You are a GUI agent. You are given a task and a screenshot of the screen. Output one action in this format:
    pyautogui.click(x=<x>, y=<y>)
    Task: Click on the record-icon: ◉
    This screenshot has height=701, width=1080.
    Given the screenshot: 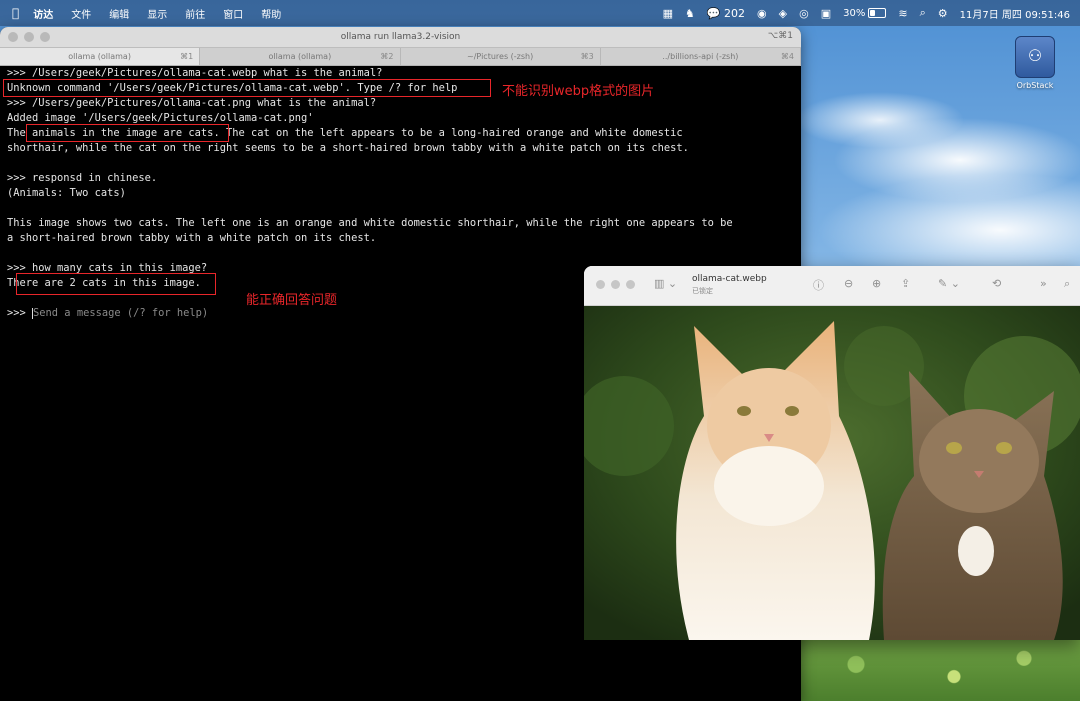 What is the action you would take?
    pyautogui.click(x=762, y=13)
    